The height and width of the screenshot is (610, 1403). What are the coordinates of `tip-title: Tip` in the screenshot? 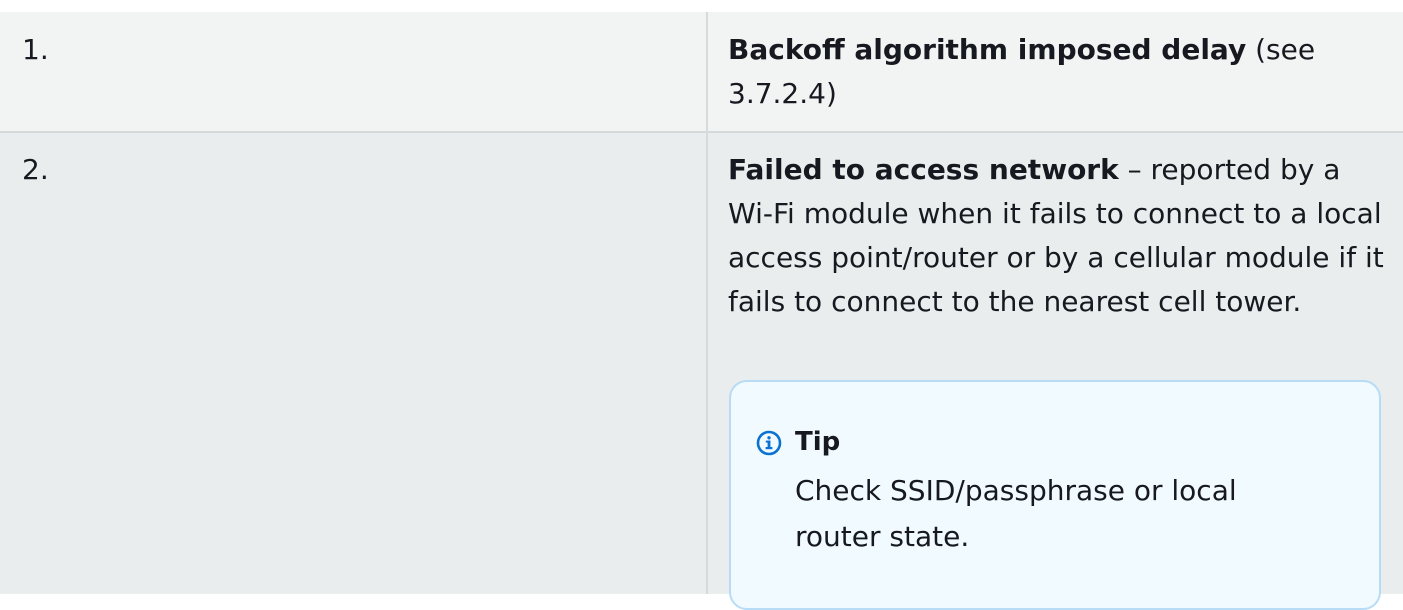 It's located at (818, 442).